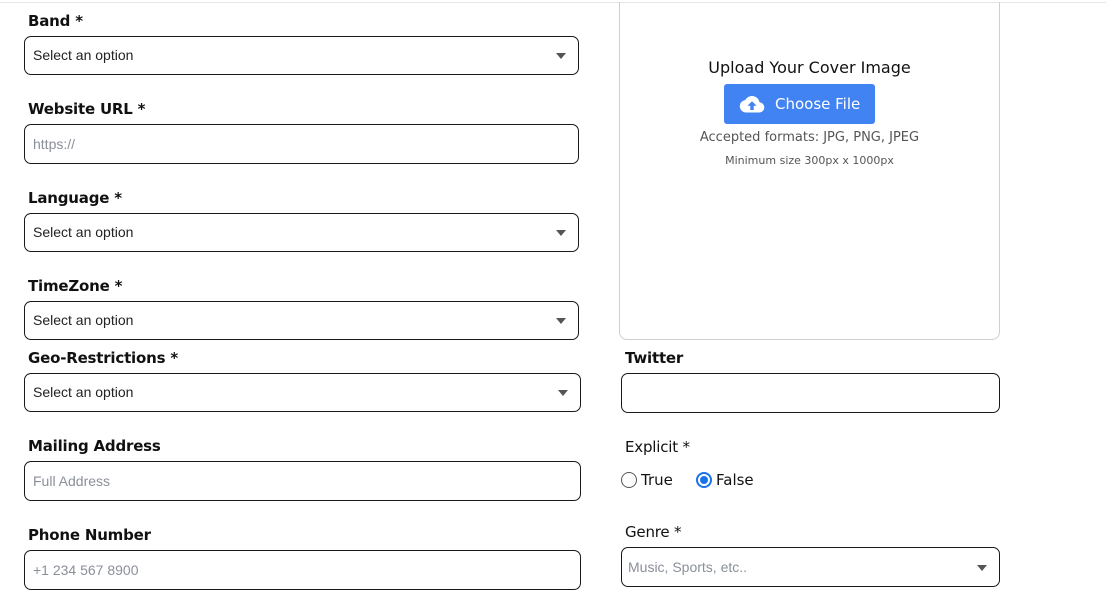 The image size is (1106, 606). Describe the element at coordinates (83, 55) in the screenshot. I see `band-select-value: Select an option` at that location.